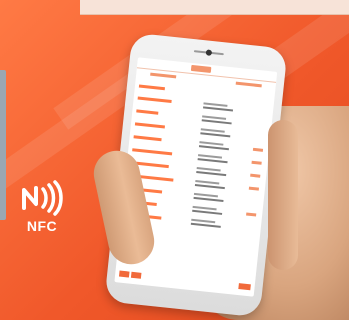 The height and width of the screenshot is (320, 349). Describe the element at coordinates (214, 7) in the screenshot. I see `top-banner` at that location.